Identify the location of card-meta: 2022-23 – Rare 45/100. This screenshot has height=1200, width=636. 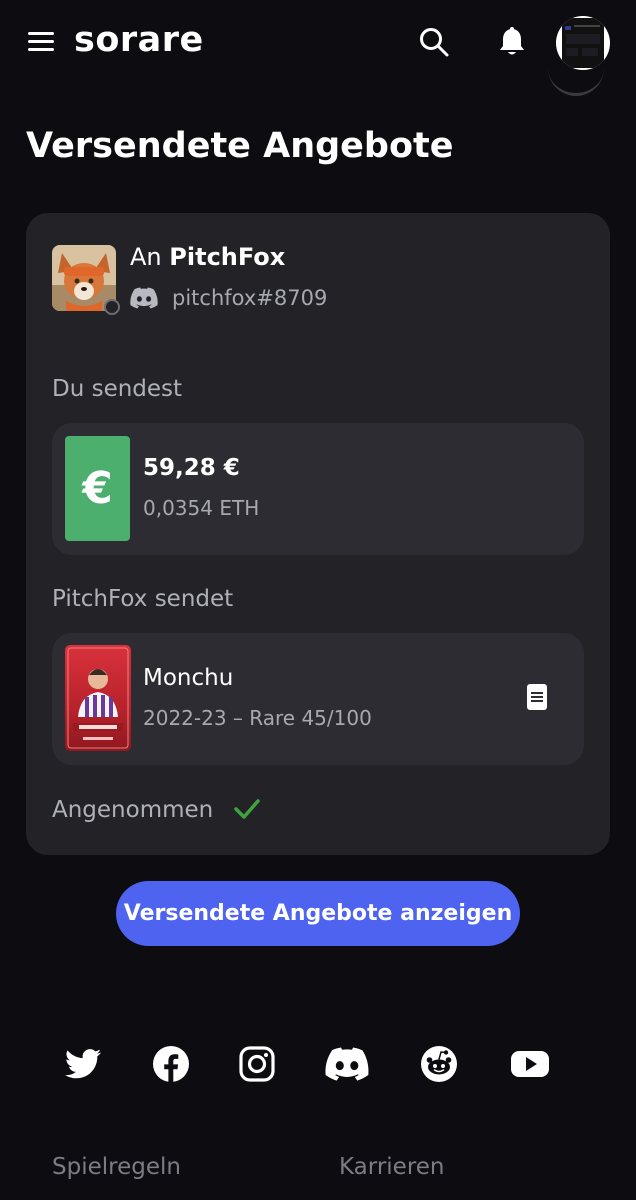
(257, 718).